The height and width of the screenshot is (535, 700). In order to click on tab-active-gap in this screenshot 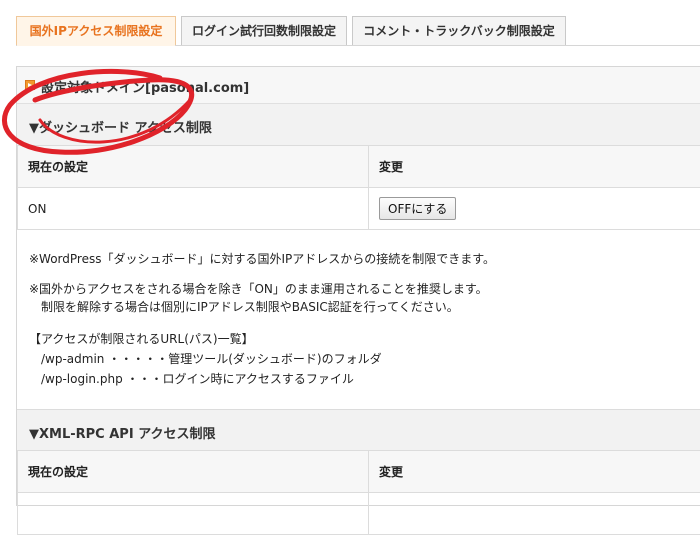, I will do `click(96, 45)`.